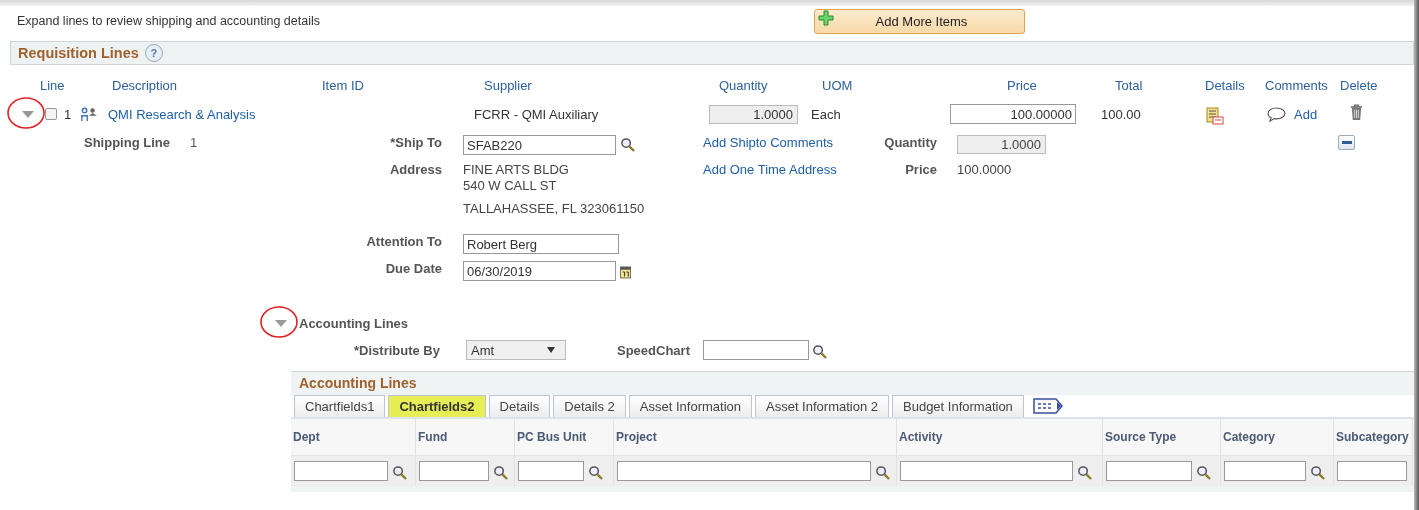 This screenshot has width=1419, height=510. Describe the element at coordinates (690, 406) in the screenshot. I see `tab: Asset Information` at that location.